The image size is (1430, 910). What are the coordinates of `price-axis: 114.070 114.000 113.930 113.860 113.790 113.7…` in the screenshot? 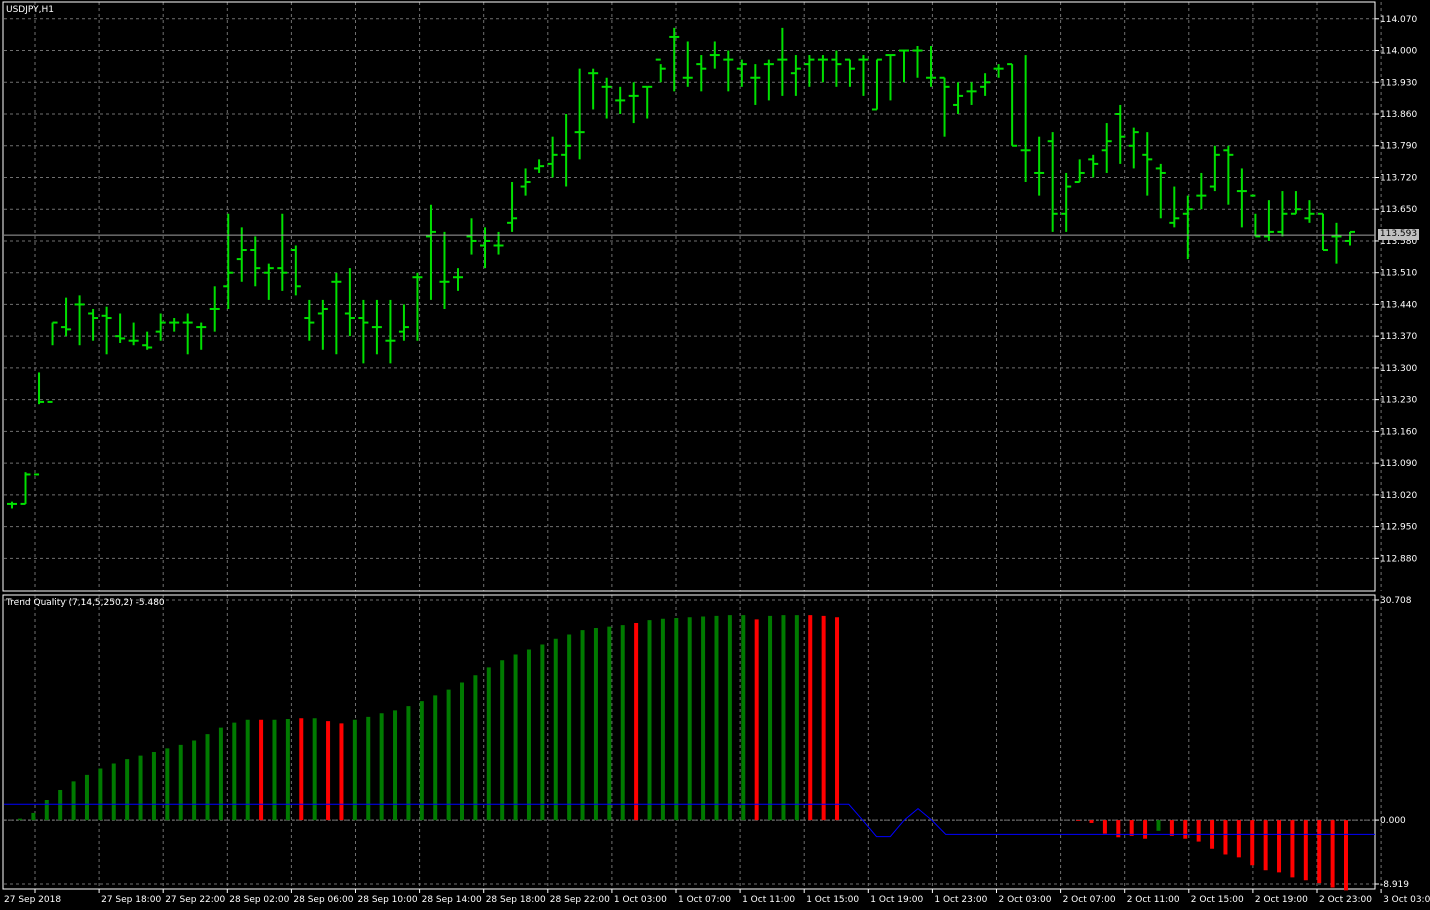 It's located at (1396, 290).